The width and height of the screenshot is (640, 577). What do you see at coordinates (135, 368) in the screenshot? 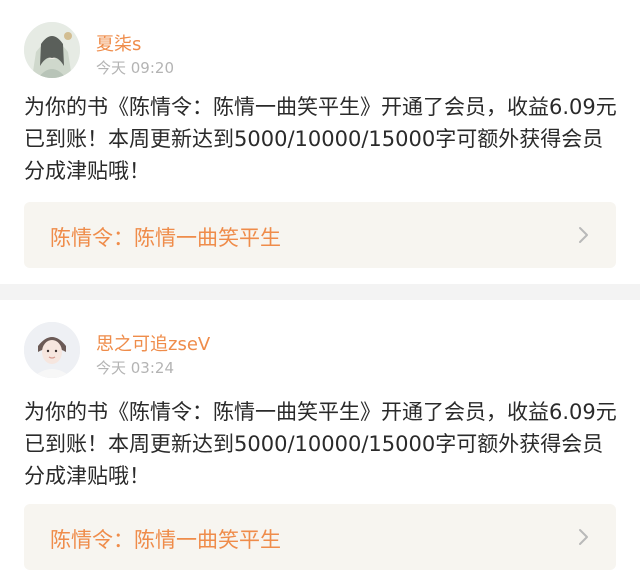
I see `timestamp: 今天 03:24` at bounding box center [135, 368].